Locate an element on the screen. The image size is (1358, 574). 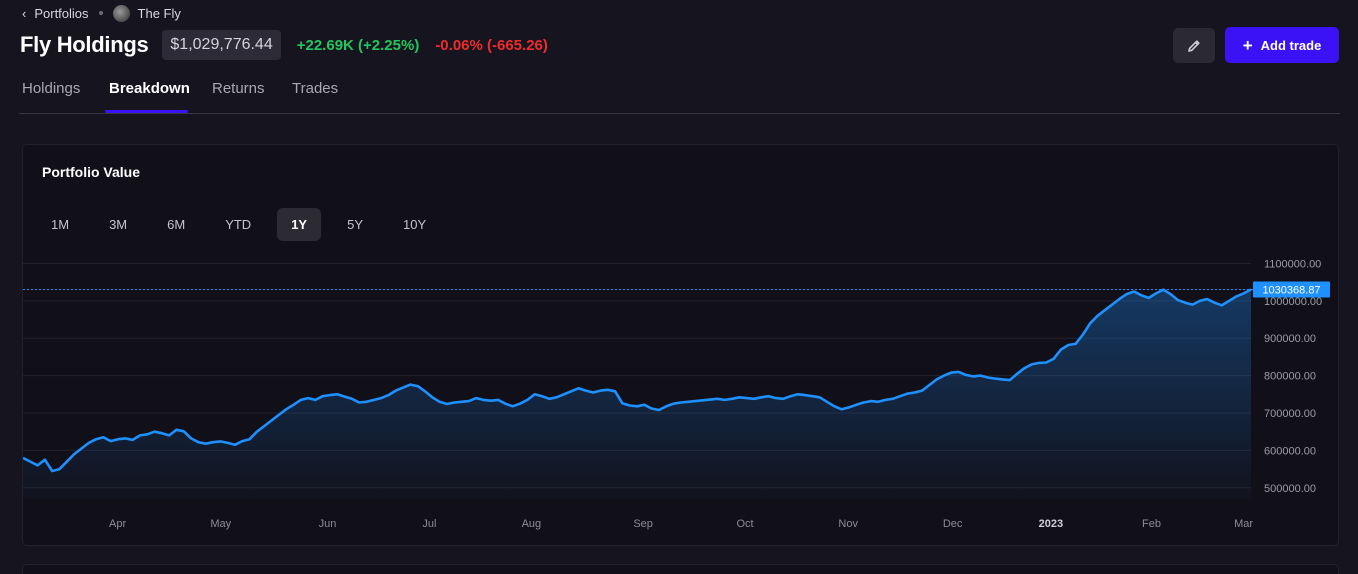
portfolio-value-badge: $1,029,776.44 is located at coordinates (221, 45).